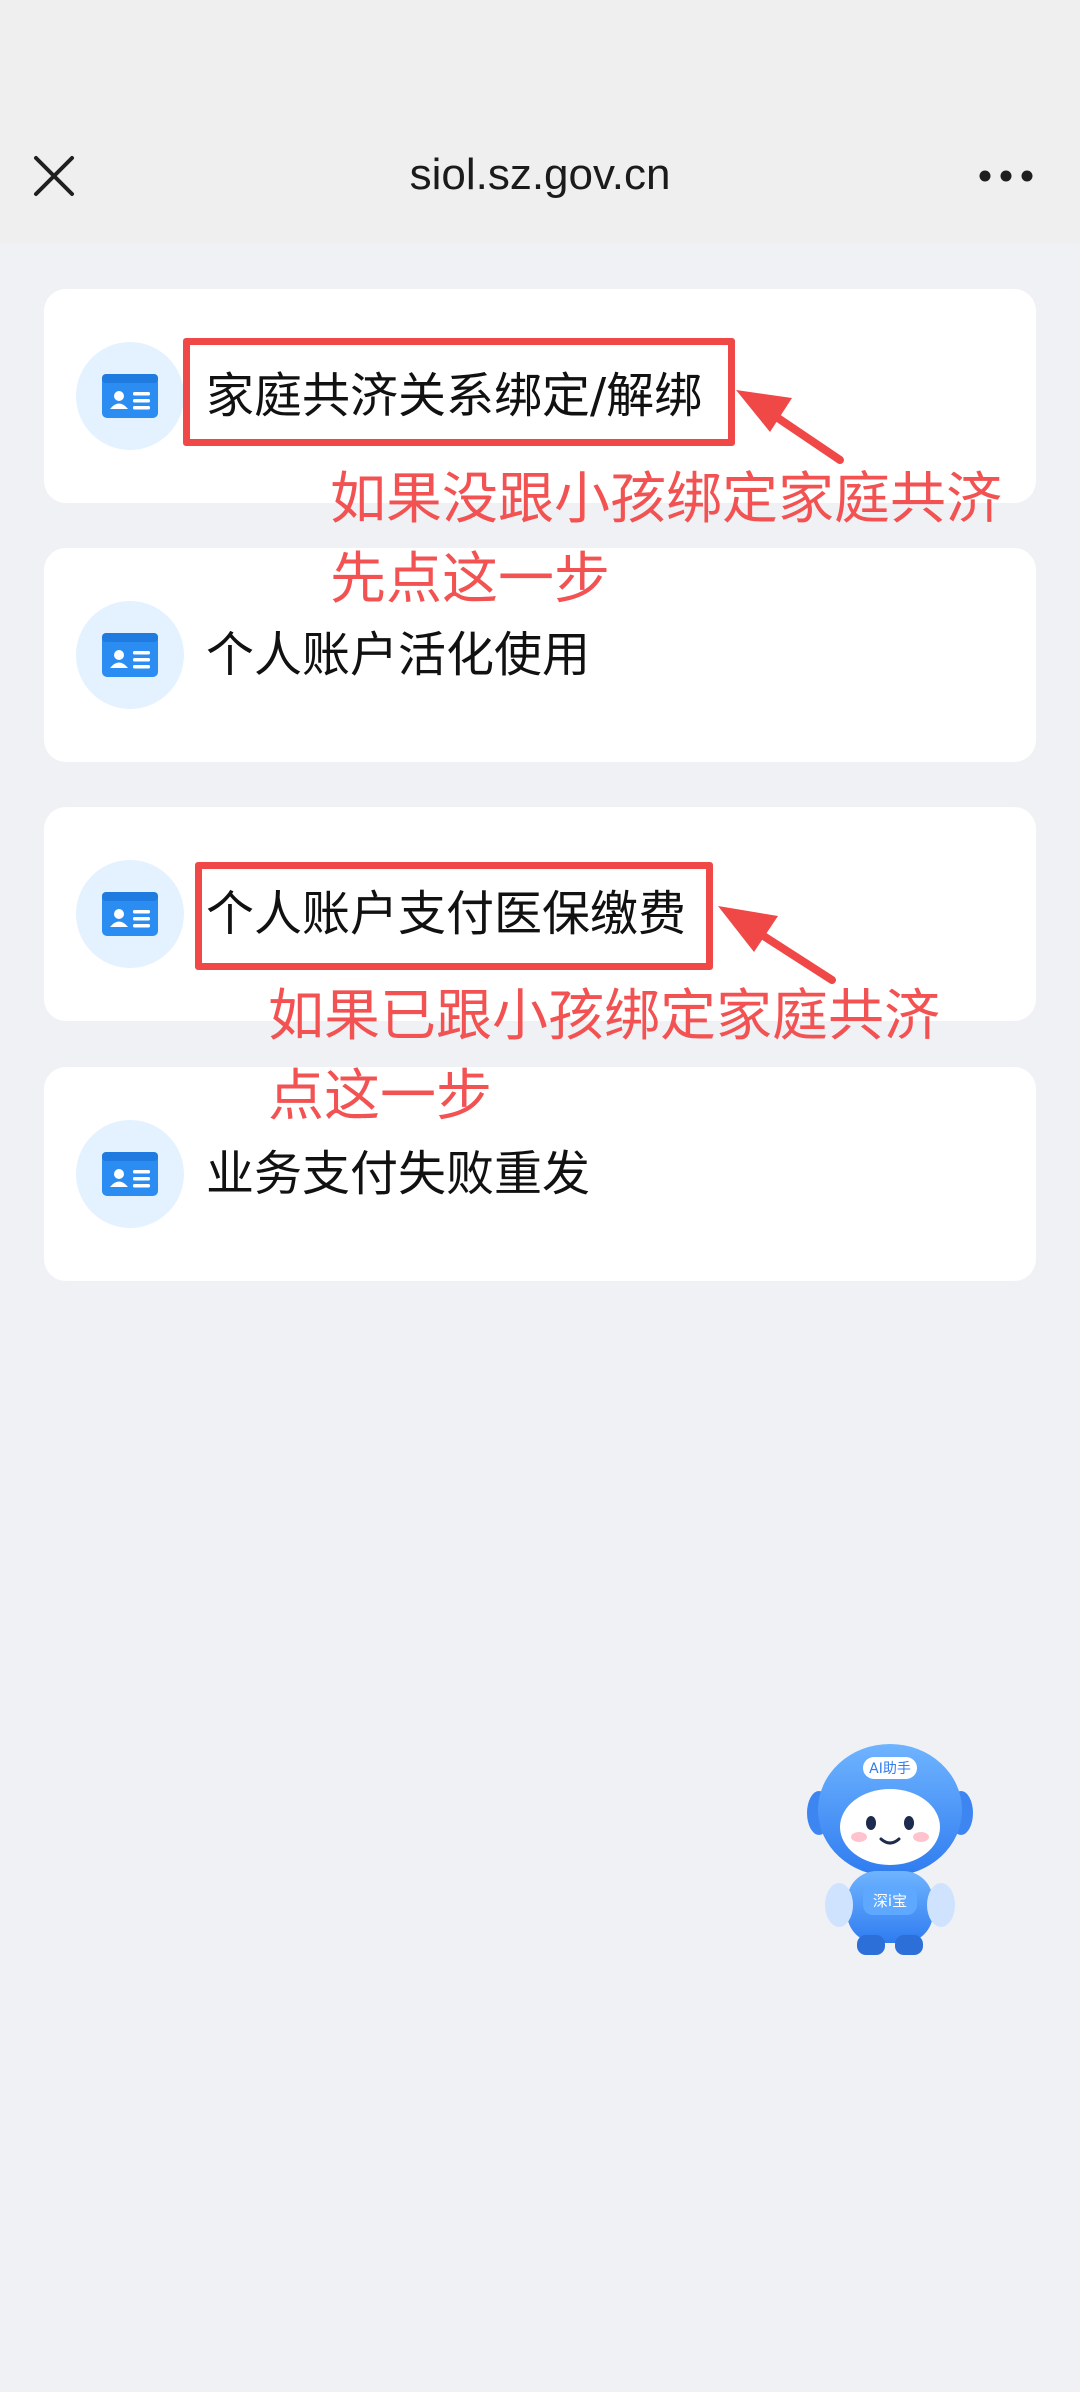 The image size is (1080, 2392). What do you see at coordinates (398, 655) in the screenshot?
I see `menu-item-label: 个人账户活化使用` at bounding box center [398, 655].